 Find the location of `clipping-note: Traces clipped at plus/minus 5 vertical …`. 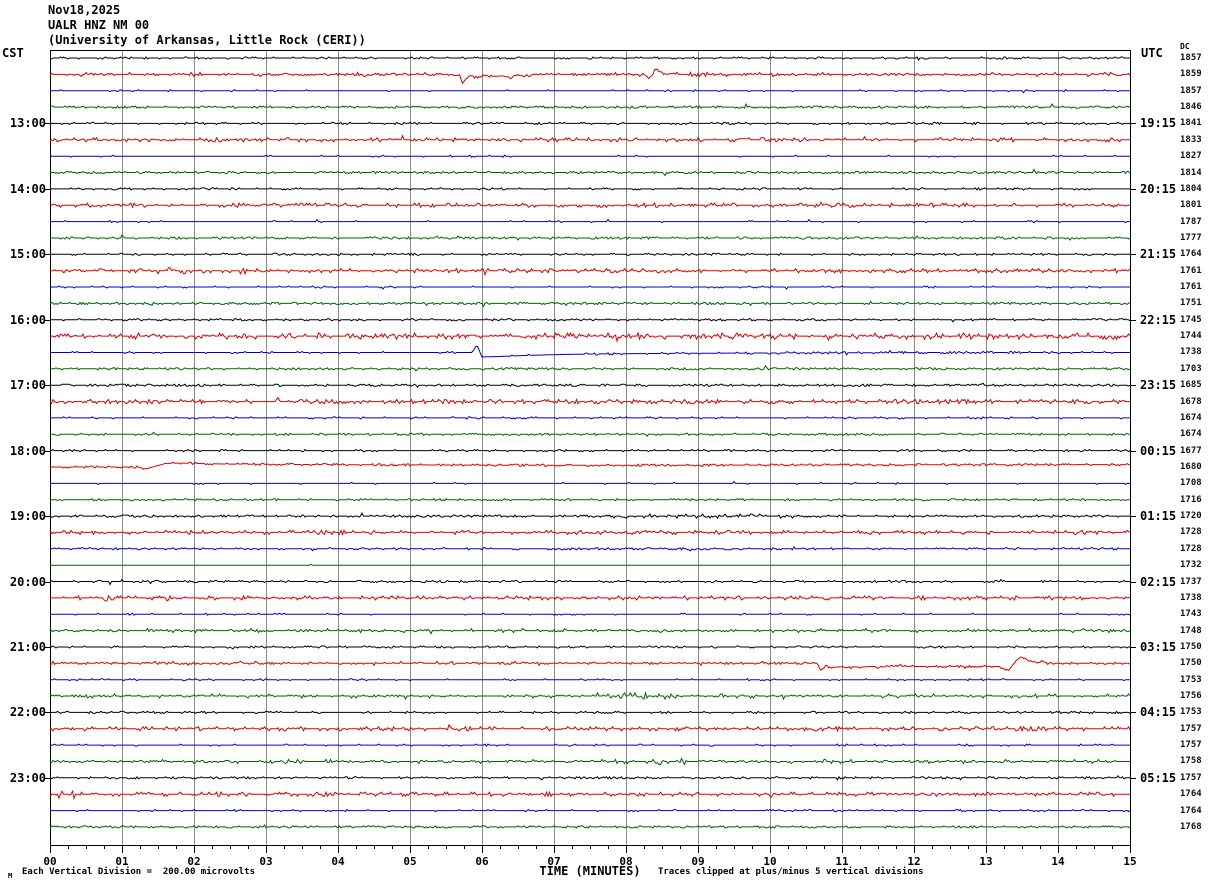

clipping-note: Traces clipped at plus/minus 5 vertical … is located at coordinates (791, 872).